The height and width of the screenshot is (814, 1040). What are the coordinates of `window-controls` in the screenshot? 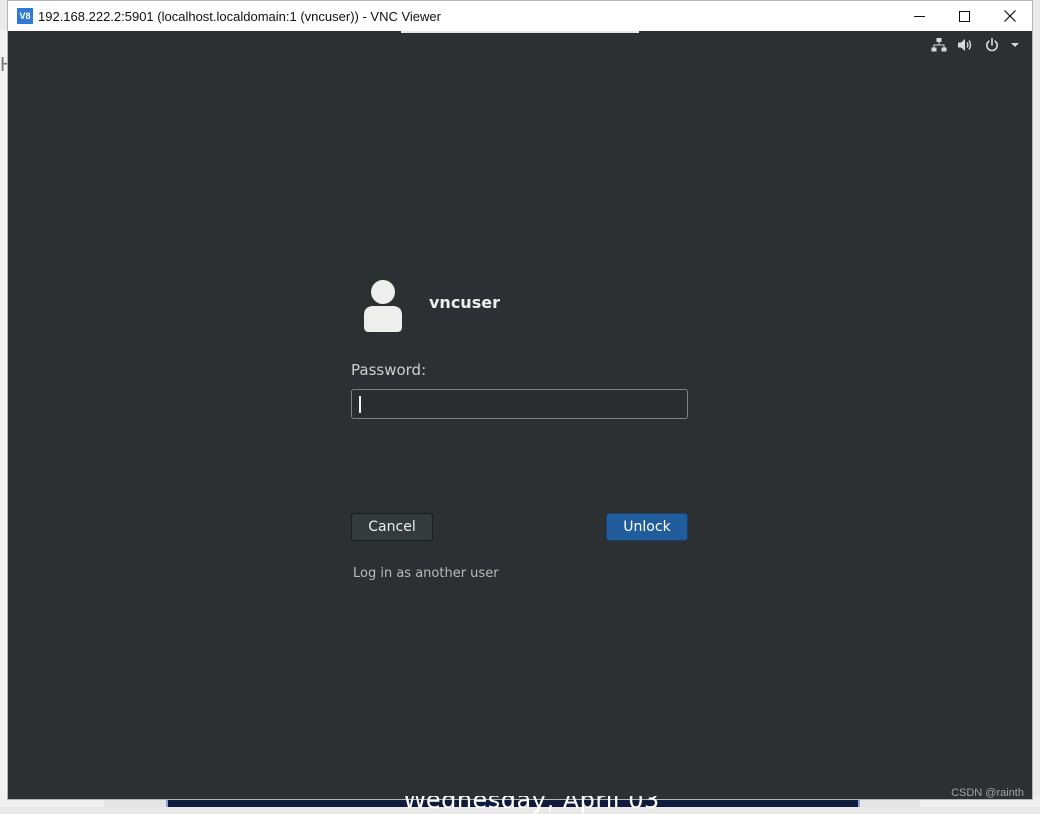 It's located at (964, 16).